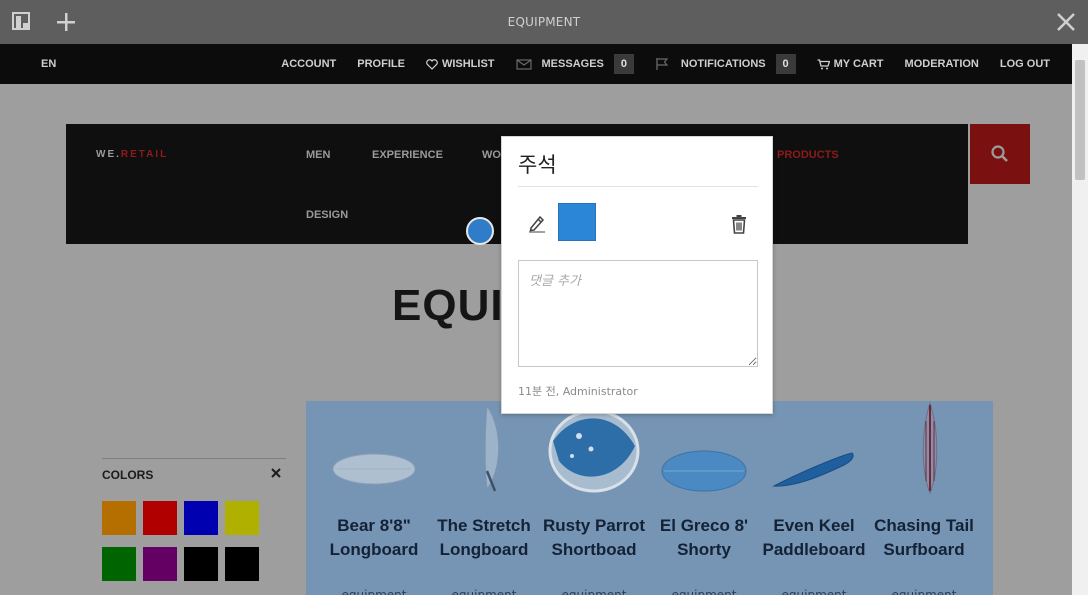 The height and width of the screenshot is (595, 1088). I want to click on search-button, so click(1000, 154).